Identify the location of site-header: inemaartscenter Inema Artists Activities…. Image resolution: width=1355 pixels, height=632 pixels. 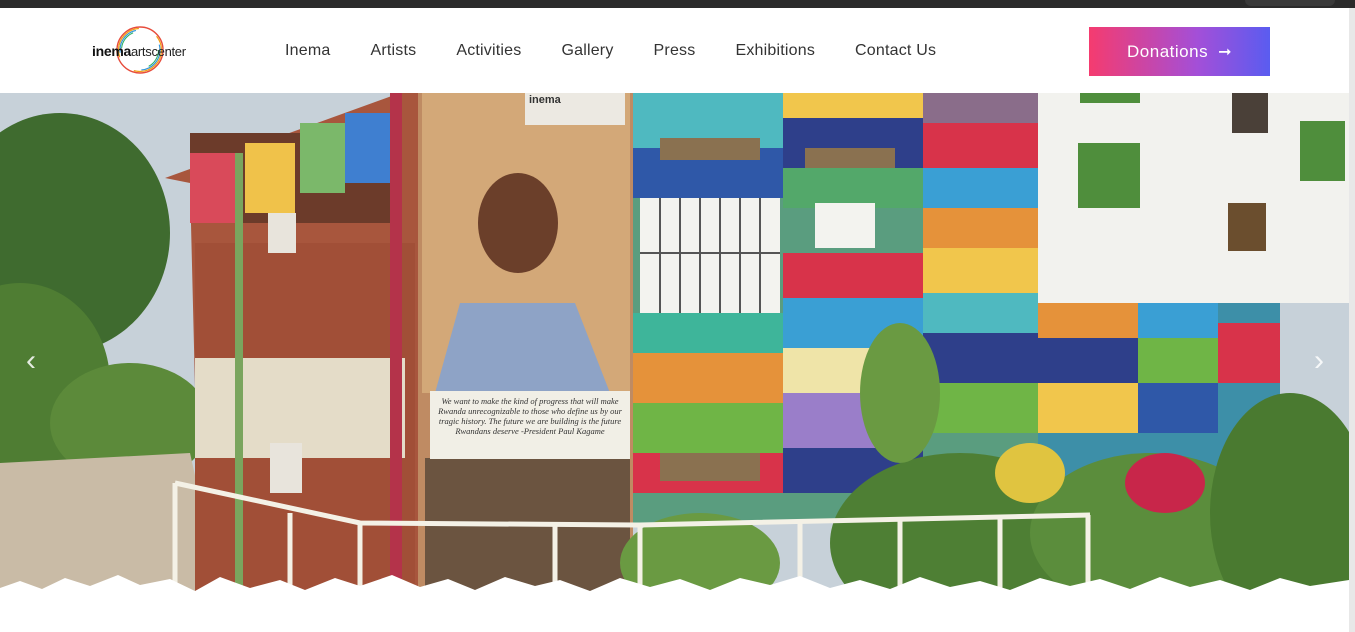
(674, 50).